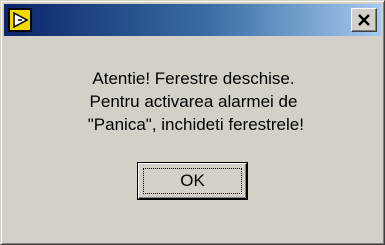  What do you see at coordinates (193, 78) in the screenshot?
I see `message-line-1: Atentie! Ferestre deschise.` at bounding box center [193, 78].